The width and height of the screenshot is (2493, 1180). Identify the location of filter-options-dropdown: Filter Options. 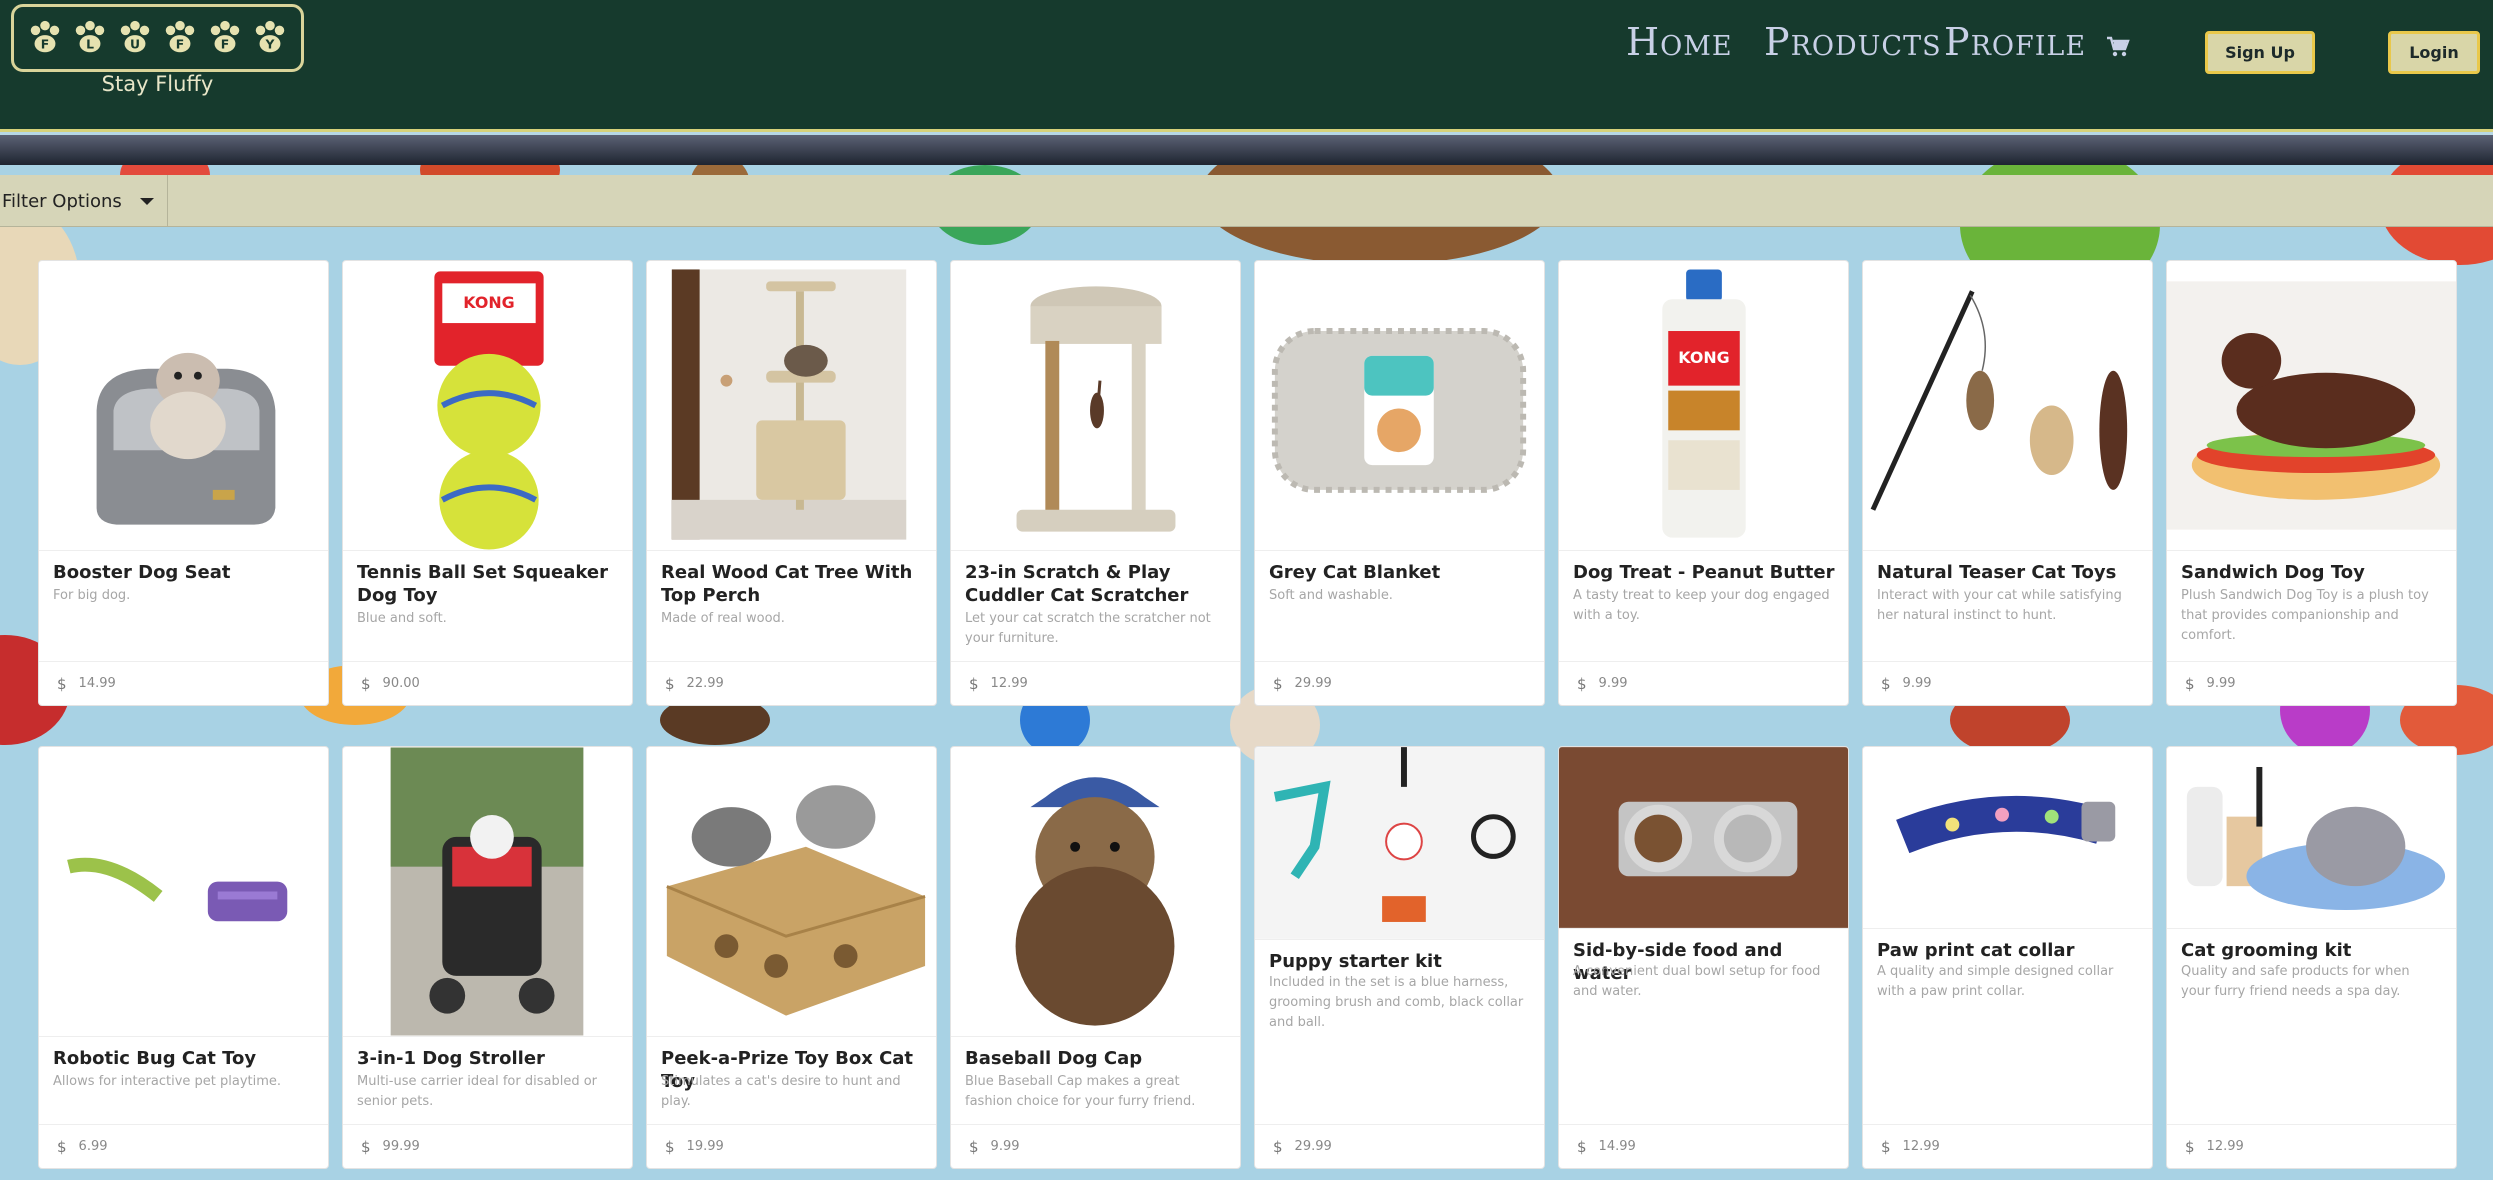
(84, 201).